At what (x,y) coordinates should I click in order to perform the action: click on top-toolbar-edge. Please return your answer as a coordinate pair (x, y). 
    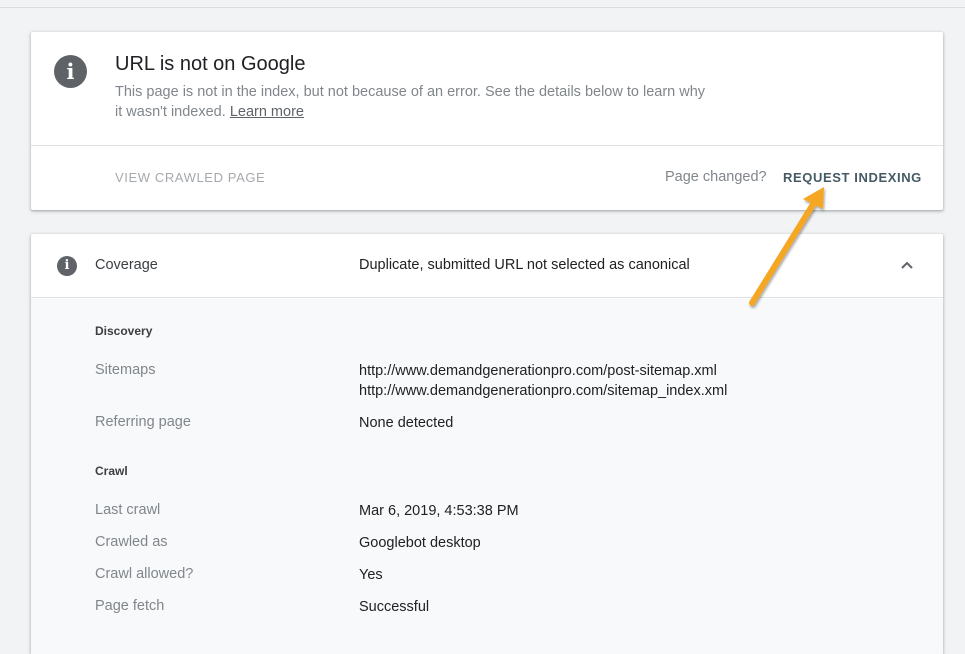
    Looking at the image, I should click on (482, 4).